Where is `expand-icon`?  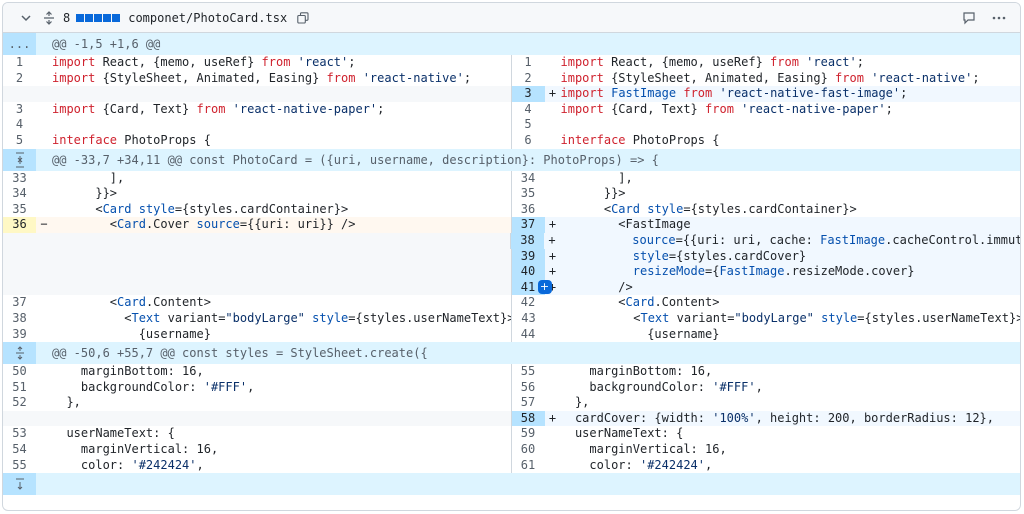 expand-icon is located at coordinates (20, 353).